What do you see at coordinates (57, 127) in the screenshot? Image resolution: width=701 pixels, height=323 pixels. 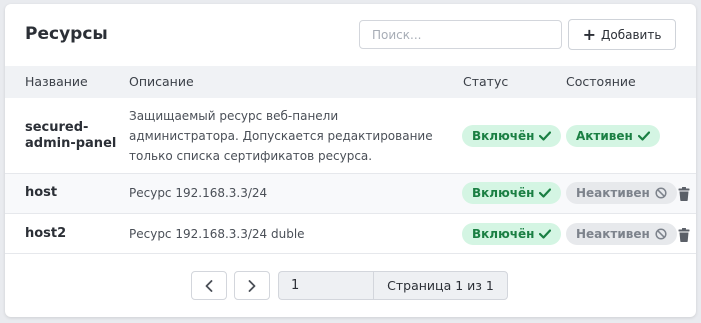 I see `resource-name-line: secured-` at bounding box center [57, 127].